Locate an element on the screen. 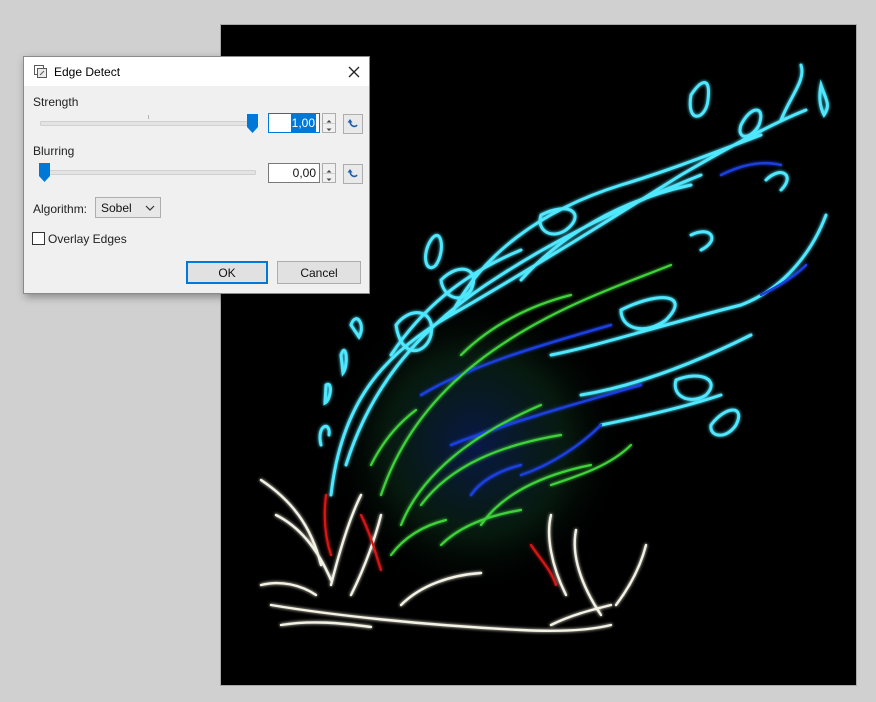 This screenshot has width=876, height=702. blurring-spinner is located at coordinates (329, 173).